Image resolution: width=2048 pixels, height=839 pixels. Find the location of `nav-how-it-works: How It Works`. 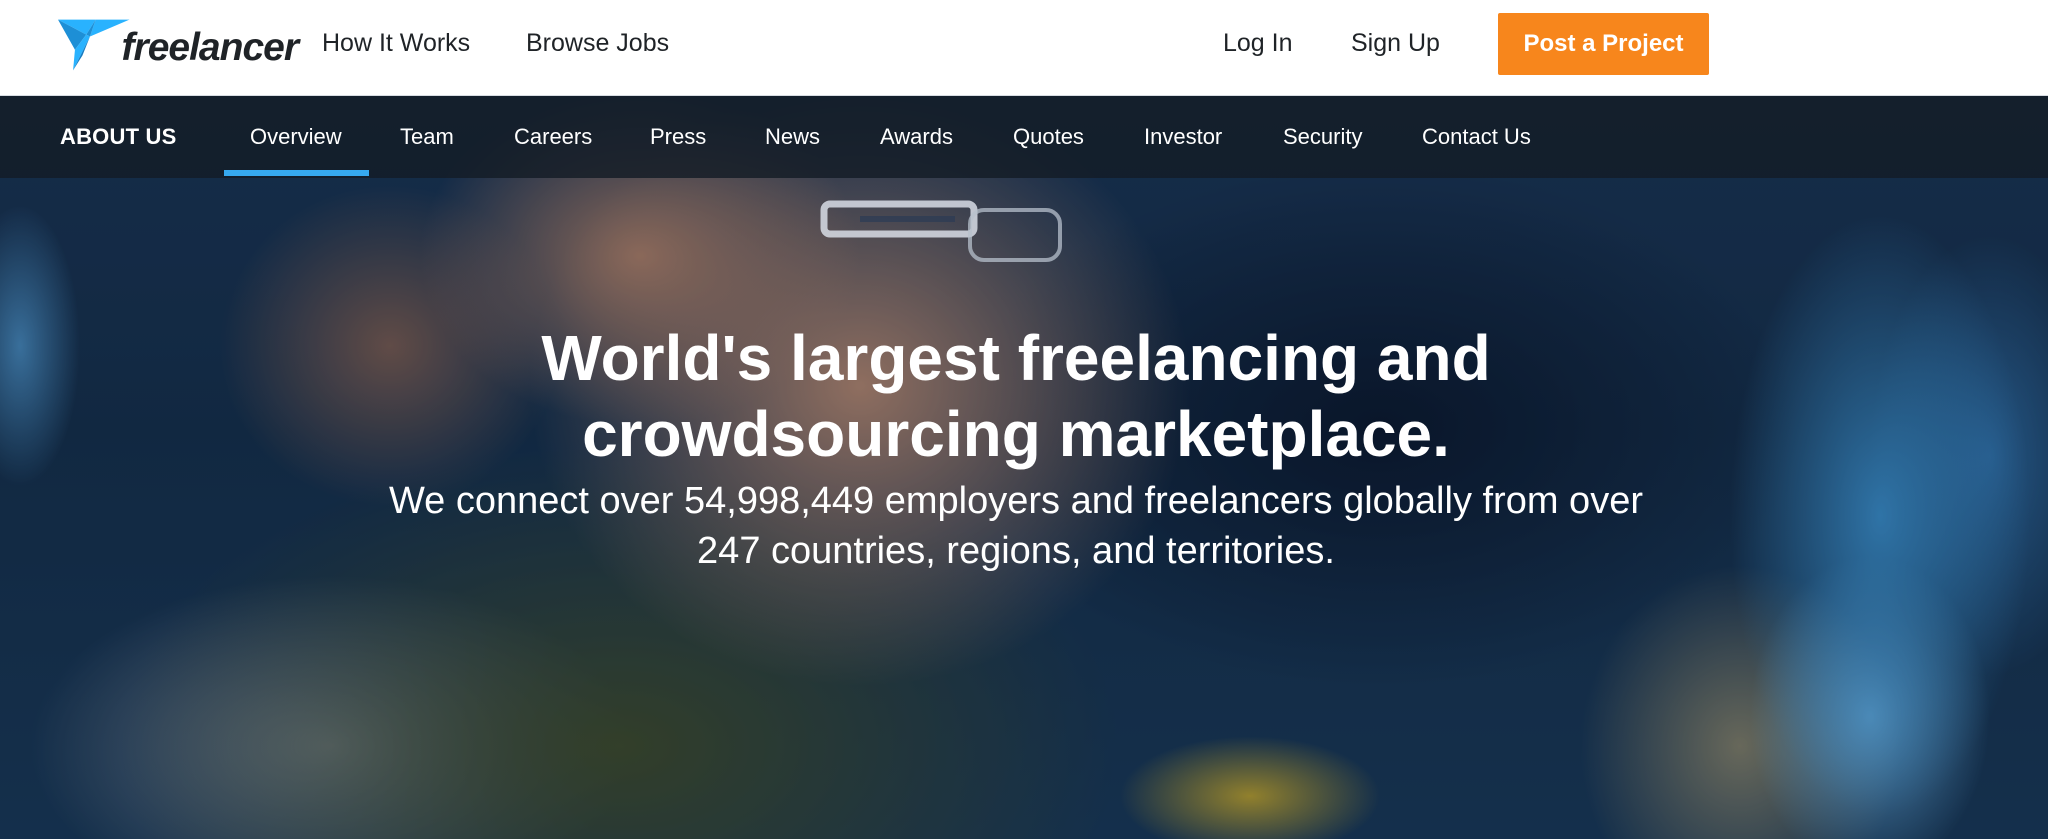

nav-how-it-works: How It Works is located at coordinates (396, 43).